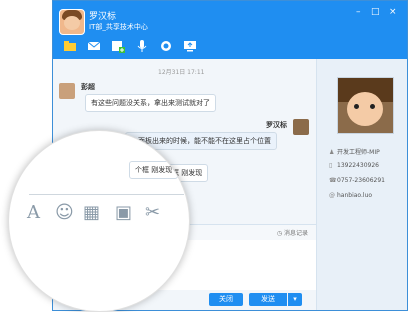 The width and height of the screenshot is (412, 312). What do you see at coordinates (118, 27) in the screenshot?
I see `contact-department: IT部_共享技术中心` at bounding box center [118, 27].